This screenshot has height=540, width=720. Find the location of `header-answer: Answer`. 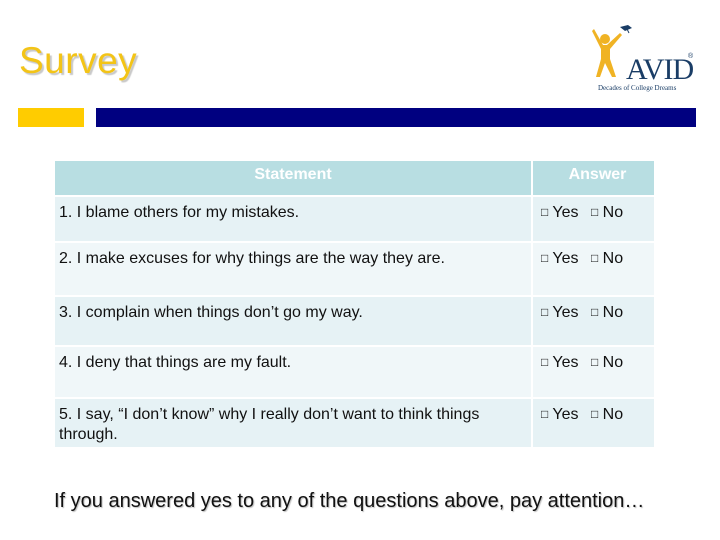

header-answer: Answer is located at coordinates (593, 179).